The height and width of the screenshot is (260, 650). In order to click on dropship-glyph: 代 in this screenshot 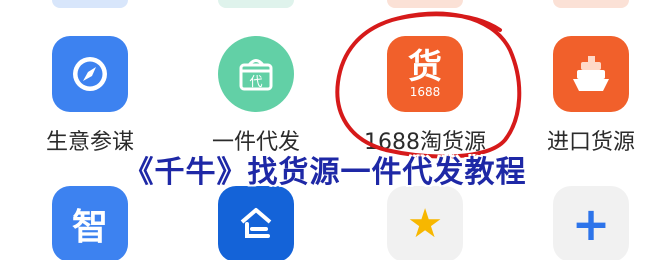, I will do `click(255, 82)`.